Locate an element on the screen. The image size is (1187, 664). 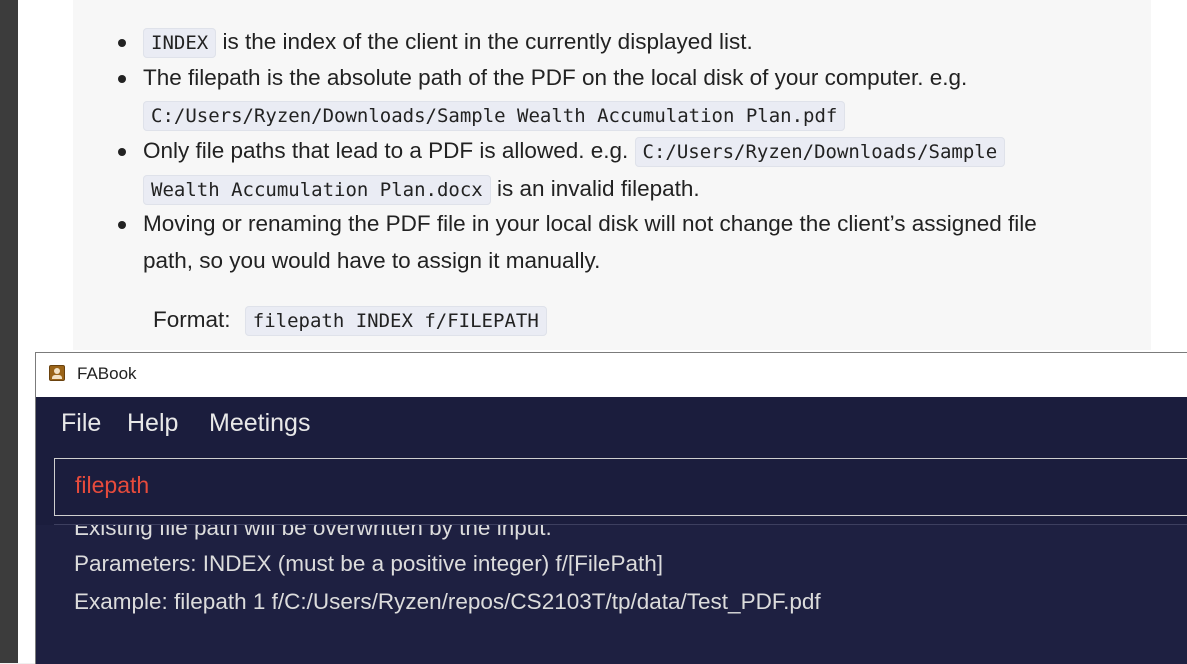
app-logo-icon is located at coordinates (57, 373).